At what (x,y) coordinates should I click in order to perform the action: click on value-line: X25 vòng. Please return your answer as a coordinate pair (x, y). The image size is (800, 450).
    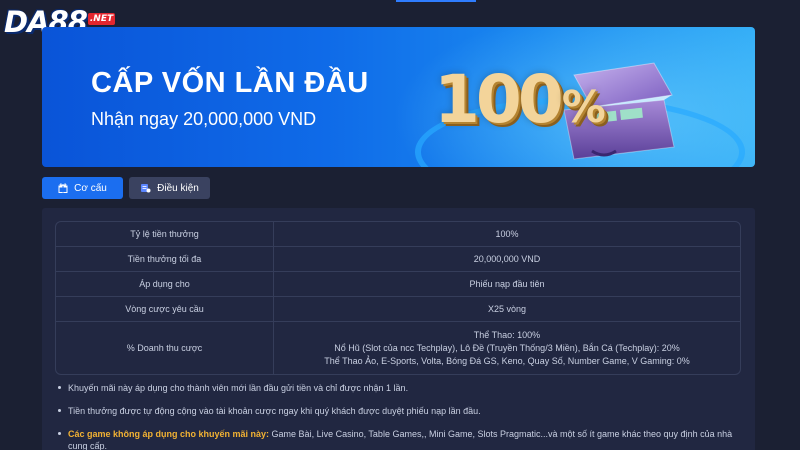
    Looking at the image, I should click on (507, 308).